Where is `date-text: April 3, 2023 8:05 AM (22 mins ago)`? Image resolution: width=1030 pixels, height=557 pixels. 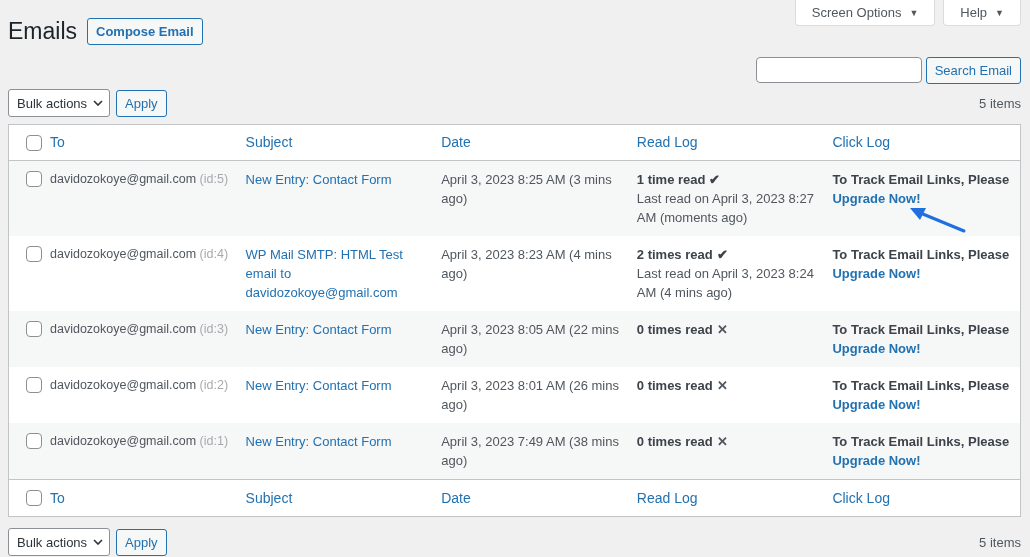 date-text: April 3, 2023 8:05 AM (22 mins ago) is located at coordinates (530, 339).